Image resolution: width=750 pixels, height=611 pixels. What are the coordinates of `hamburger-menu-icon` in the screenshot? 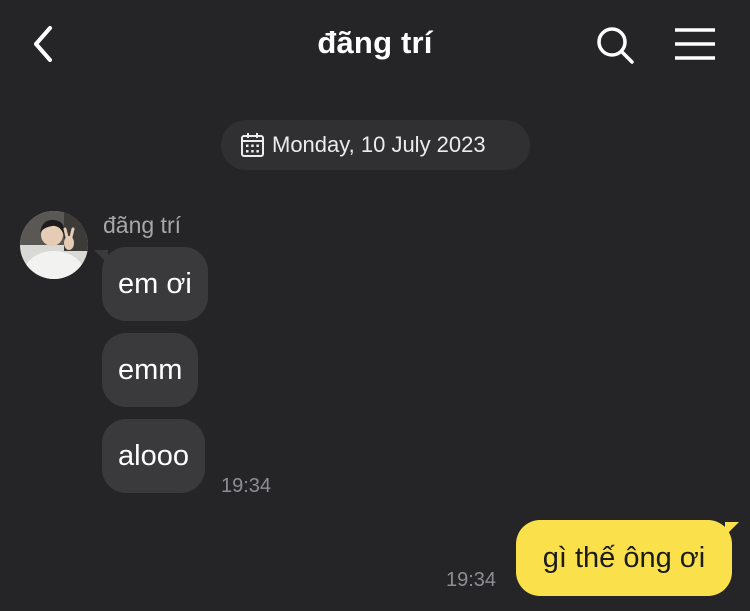 It's located at (695, 44).